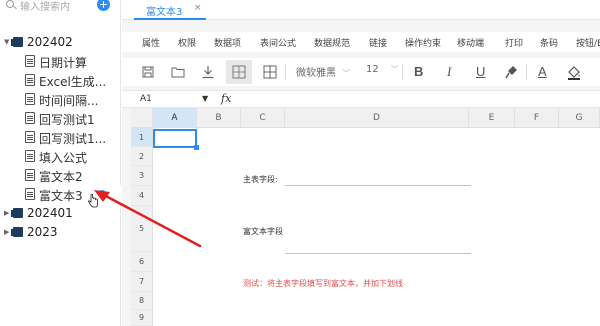 This screenshot has width=600, height=326. I want to click on row-header-2: 2, so click(142, 156).